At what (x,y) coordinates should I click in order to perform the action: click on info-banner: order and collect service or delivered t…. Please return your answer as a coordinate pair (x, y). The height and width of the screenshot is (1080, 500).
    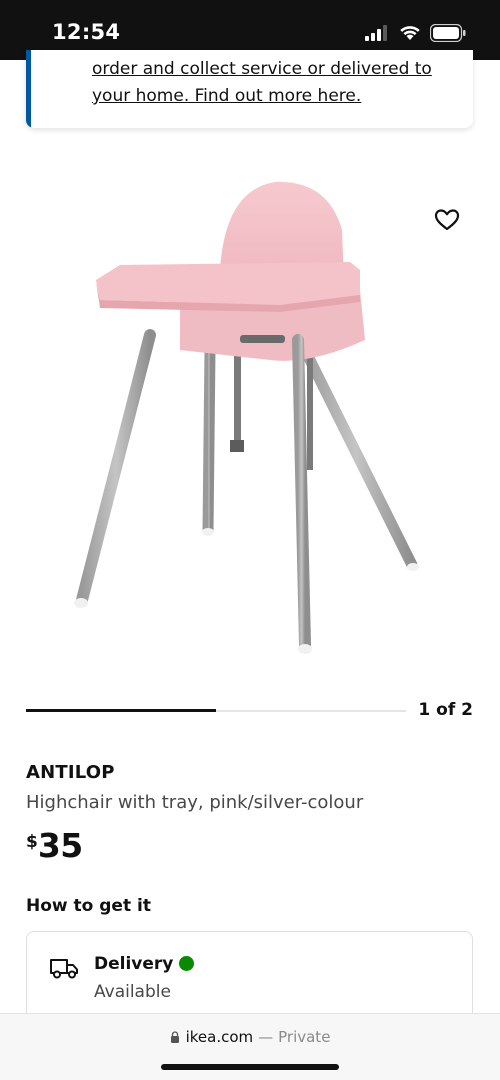
    Looking at the image, I should click on (249, 89).